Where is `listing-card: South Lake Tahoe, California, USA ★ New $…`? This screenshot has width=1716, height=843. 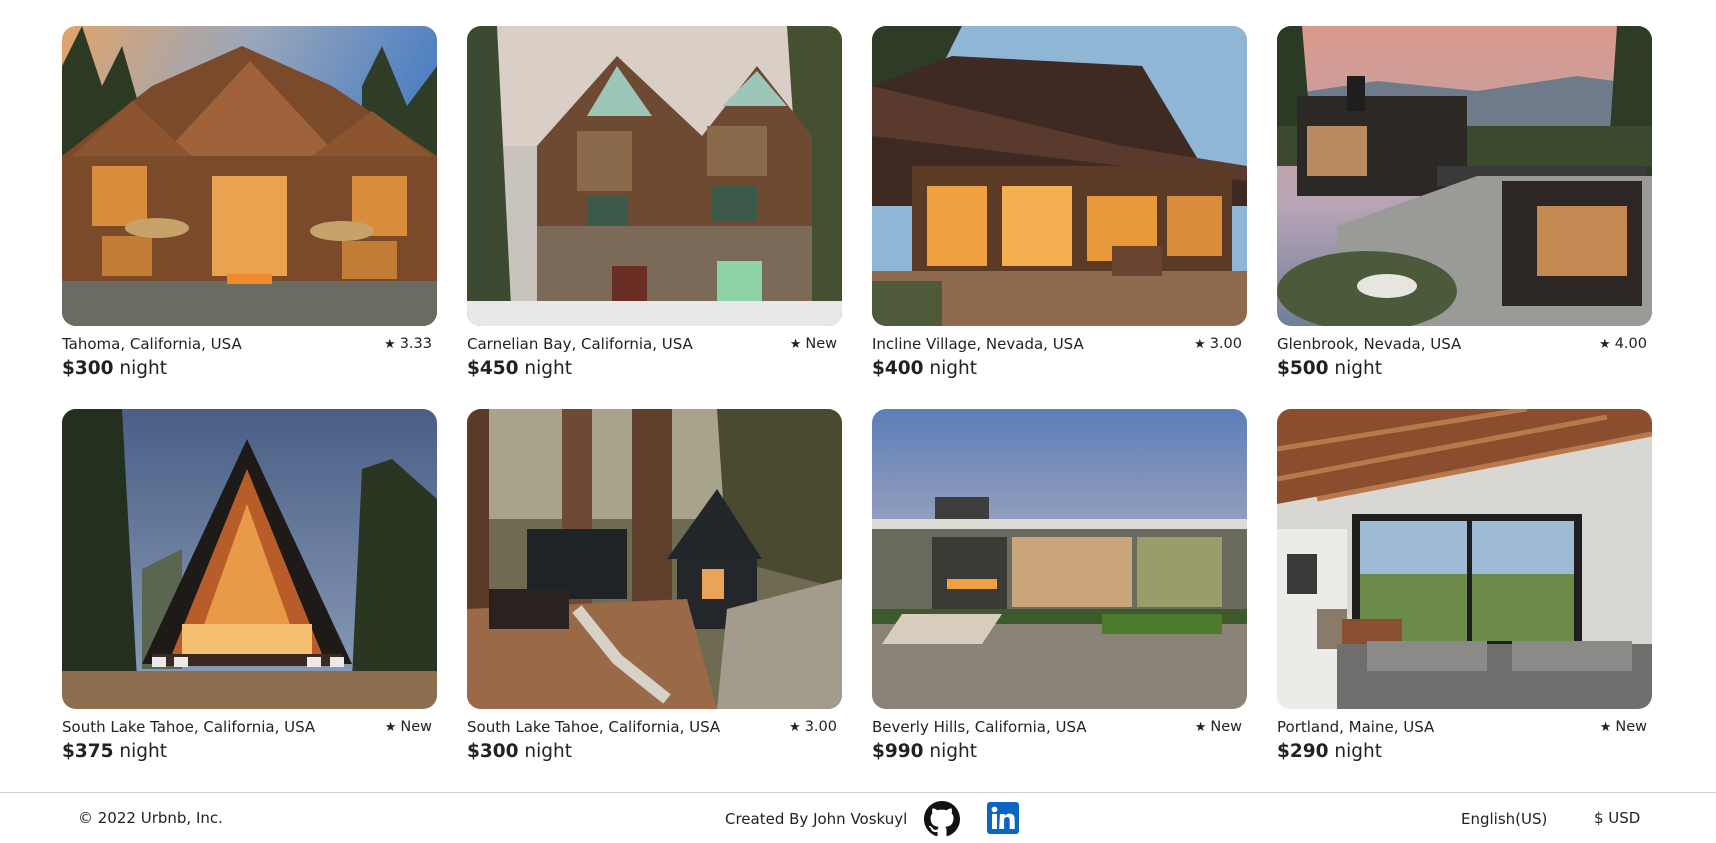
listing-card: South Lake Tahoe, California, USA ★ New $… is located at coordinates (249, 600).